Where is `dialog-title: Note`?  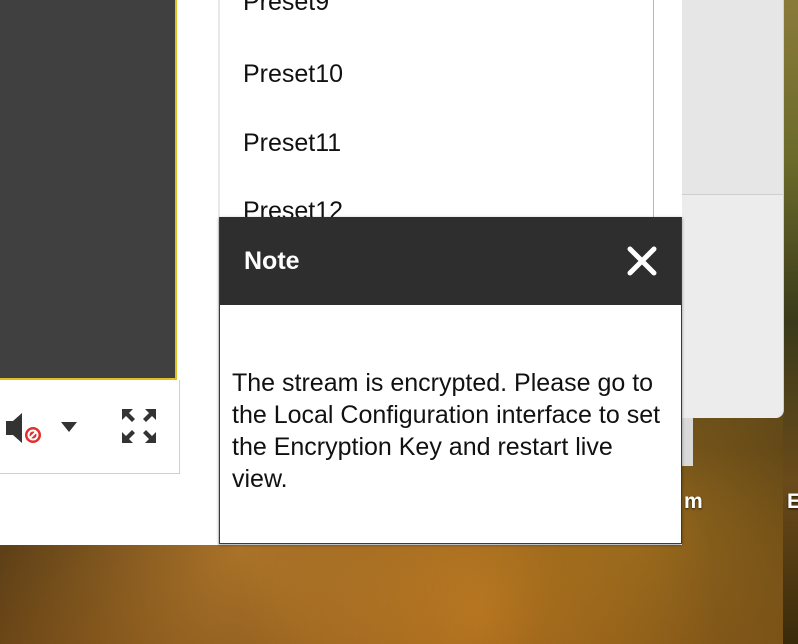 dialog-title: Note is located at coordinates (272, 261).